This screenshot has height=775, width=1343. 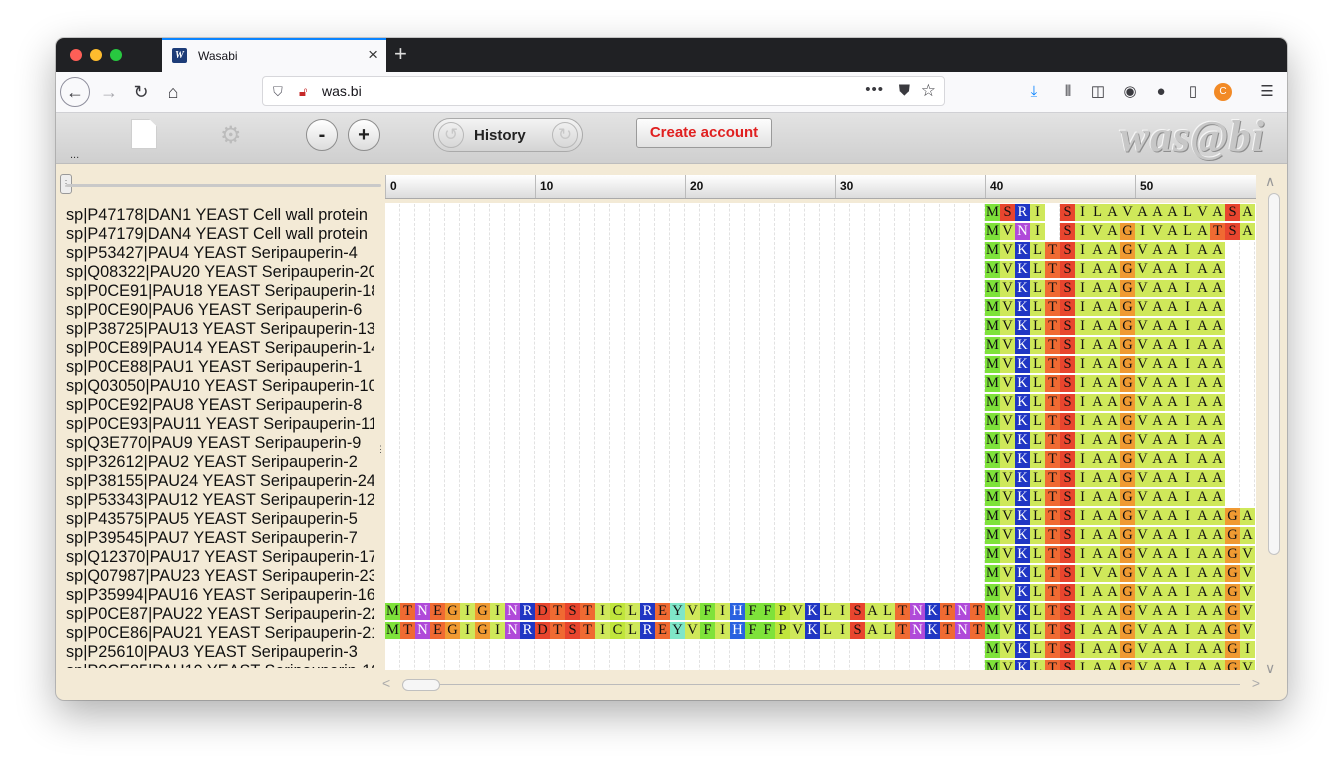 I want to click on scroll-up-icon: ∧, so click(x=1270, y=181).